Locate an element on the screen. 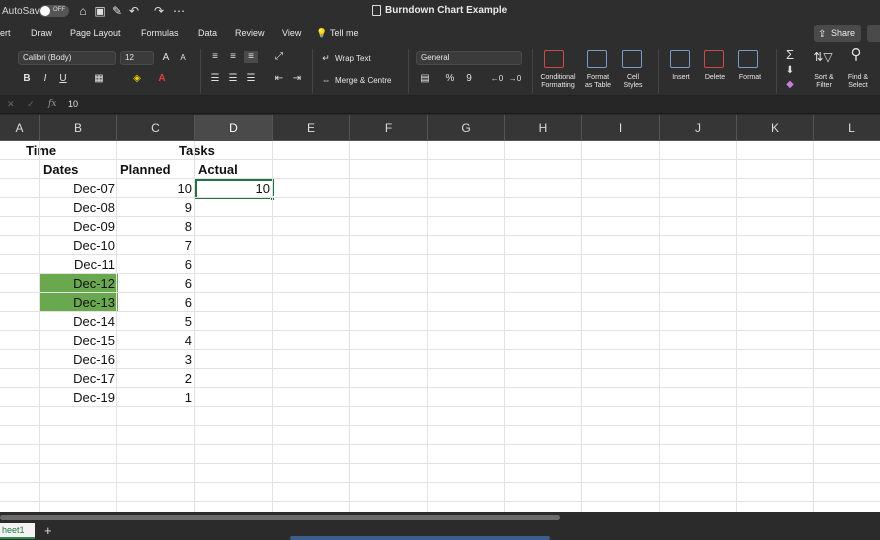 The width and height of the screenshot is (880, 540). decrease-indent-icon: ⇤ is located at coordinates (279, 79).